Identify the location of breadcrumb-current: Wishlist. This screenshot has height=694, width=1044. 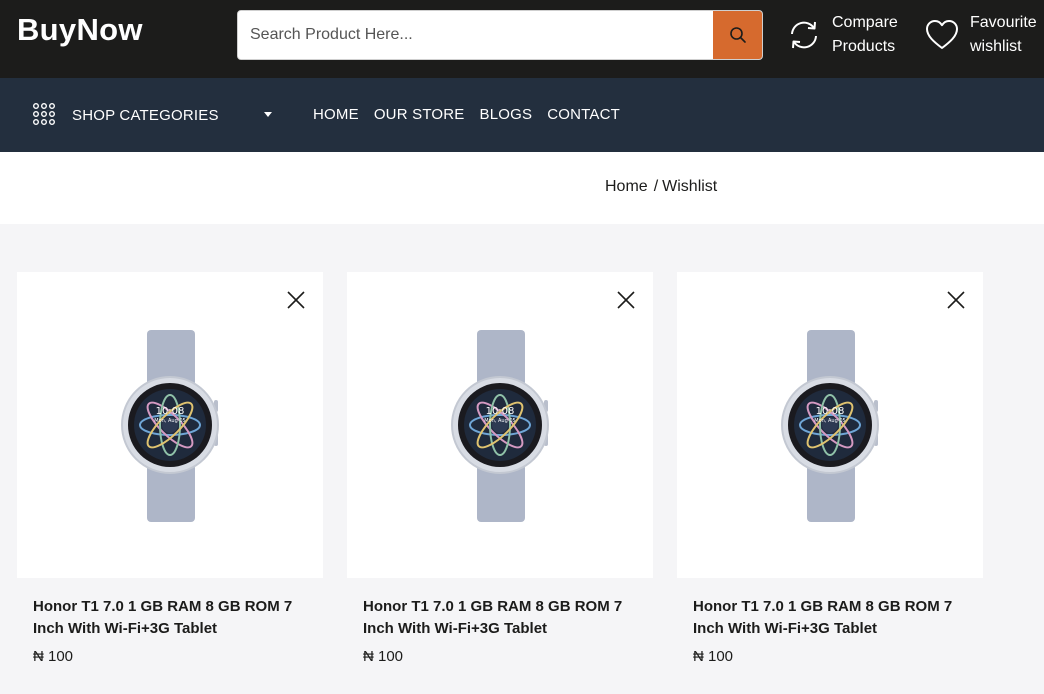
(690, 186).